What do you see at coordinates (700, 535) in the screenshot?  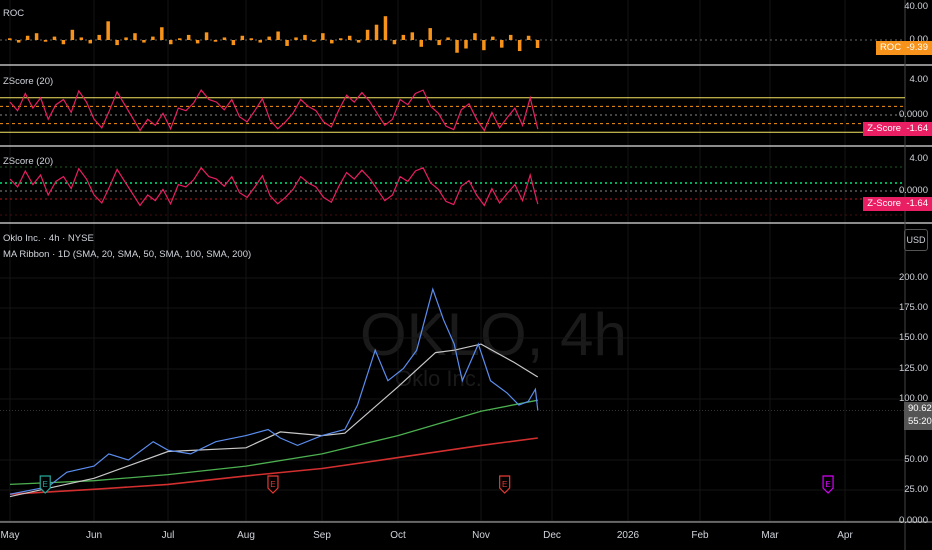 I see `time-axis-label: Feb` at bounding box center [700, 535].